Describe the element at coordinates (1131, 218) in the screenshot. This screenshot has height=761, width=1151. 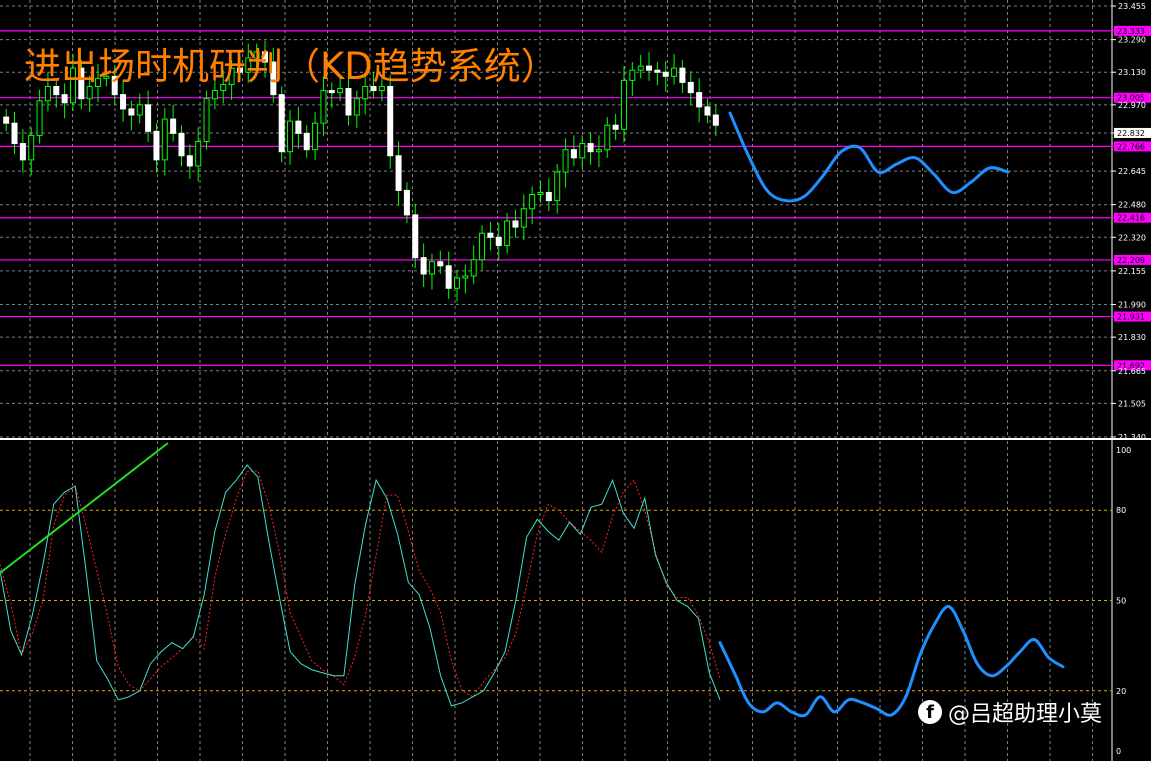
I see `level-label: 22.416` at that location.